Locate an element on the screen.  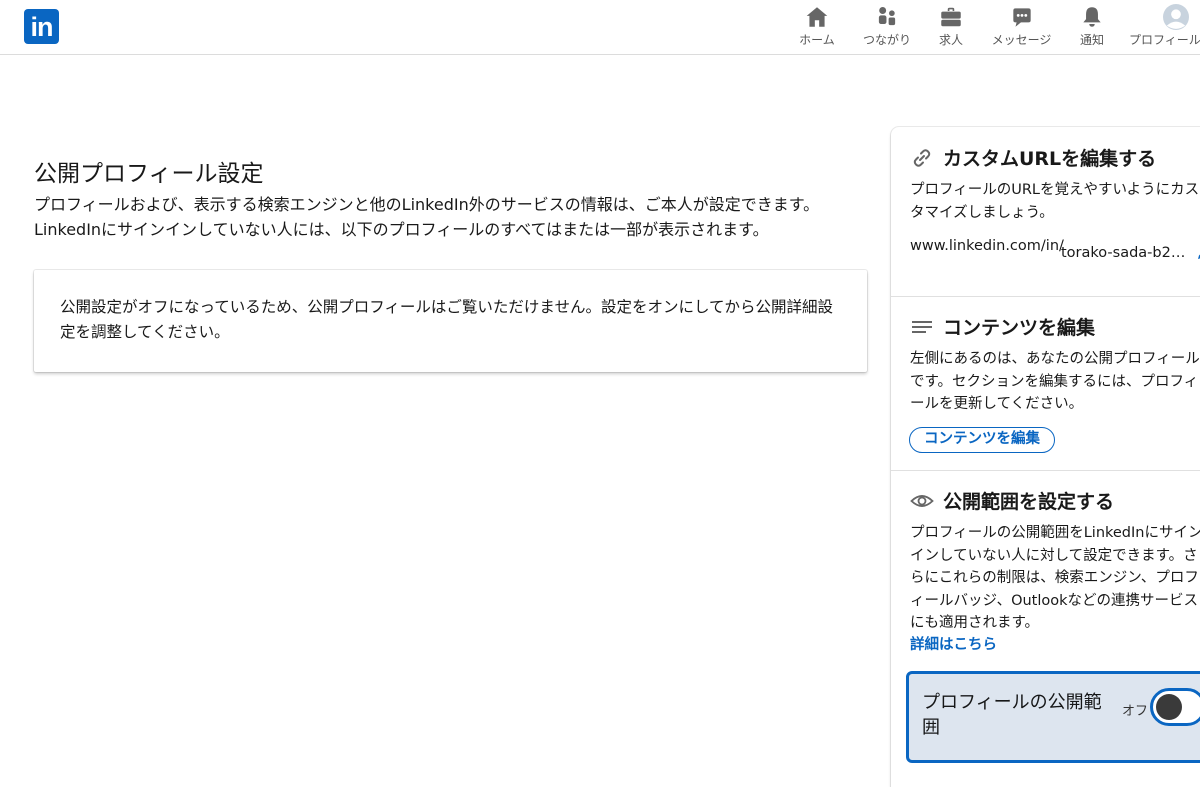
page-title: 公開プロフィール設定 is located at coordinates (149, 174).